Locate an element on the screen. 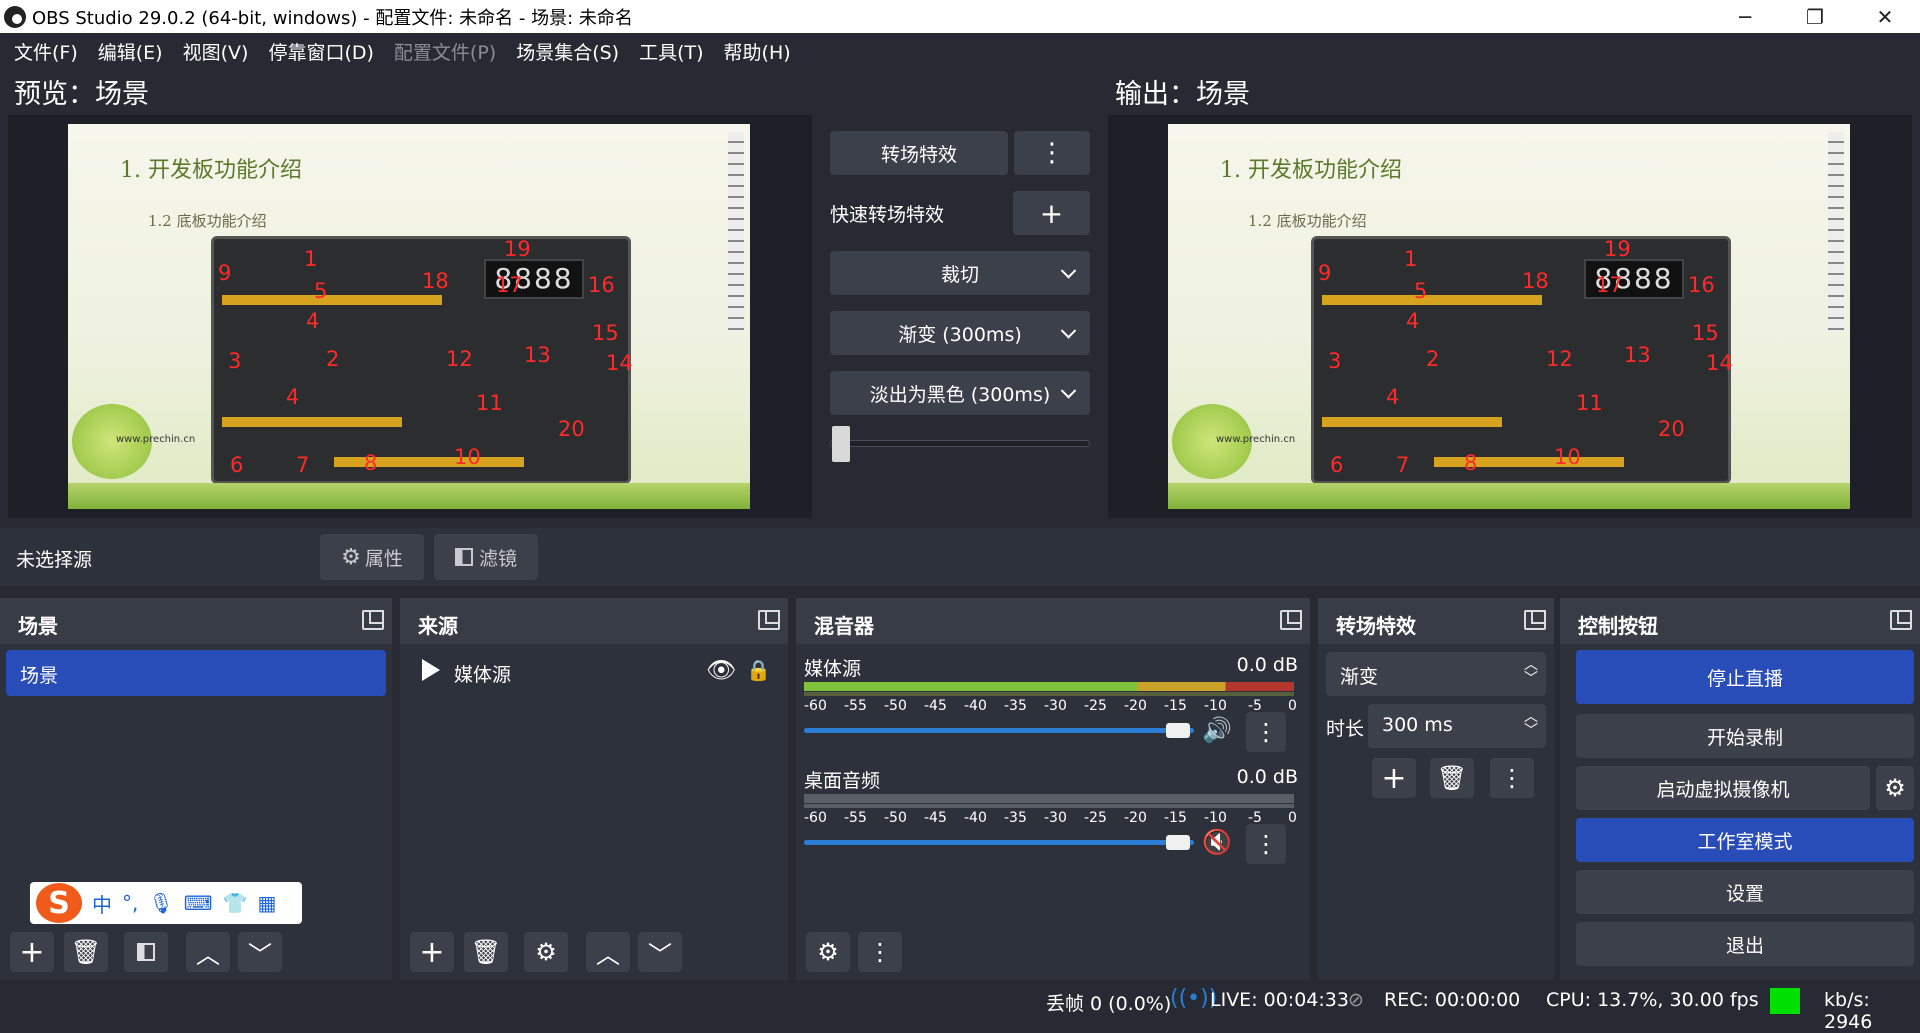  label-9: 9 is located at coordinates (225, 273).